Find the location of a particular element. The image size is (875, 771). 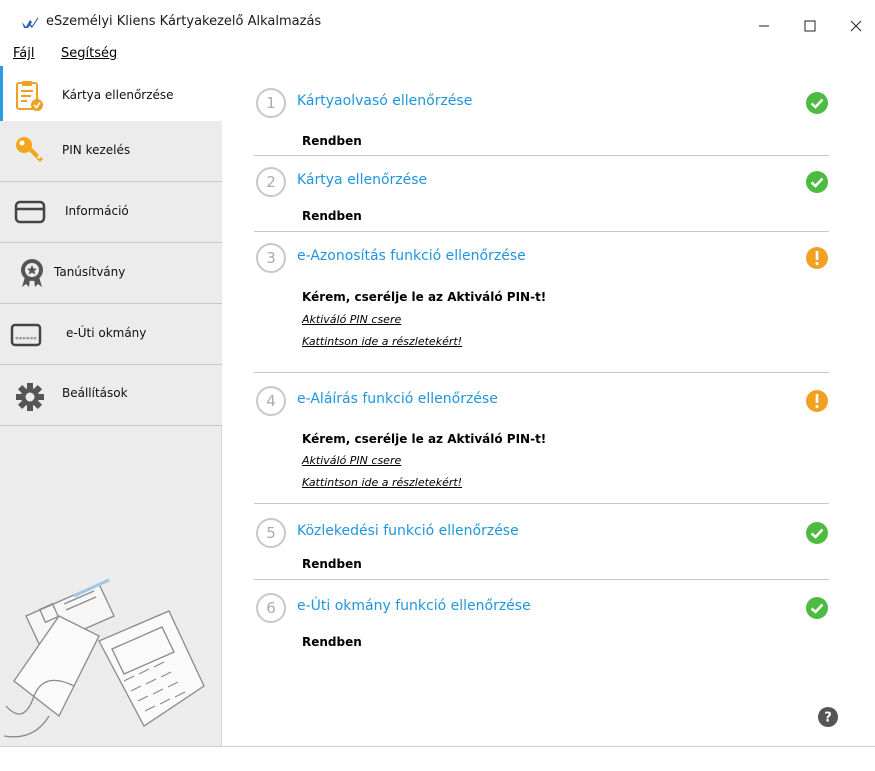

step-number: 3 is located at coordinates (271, 258).